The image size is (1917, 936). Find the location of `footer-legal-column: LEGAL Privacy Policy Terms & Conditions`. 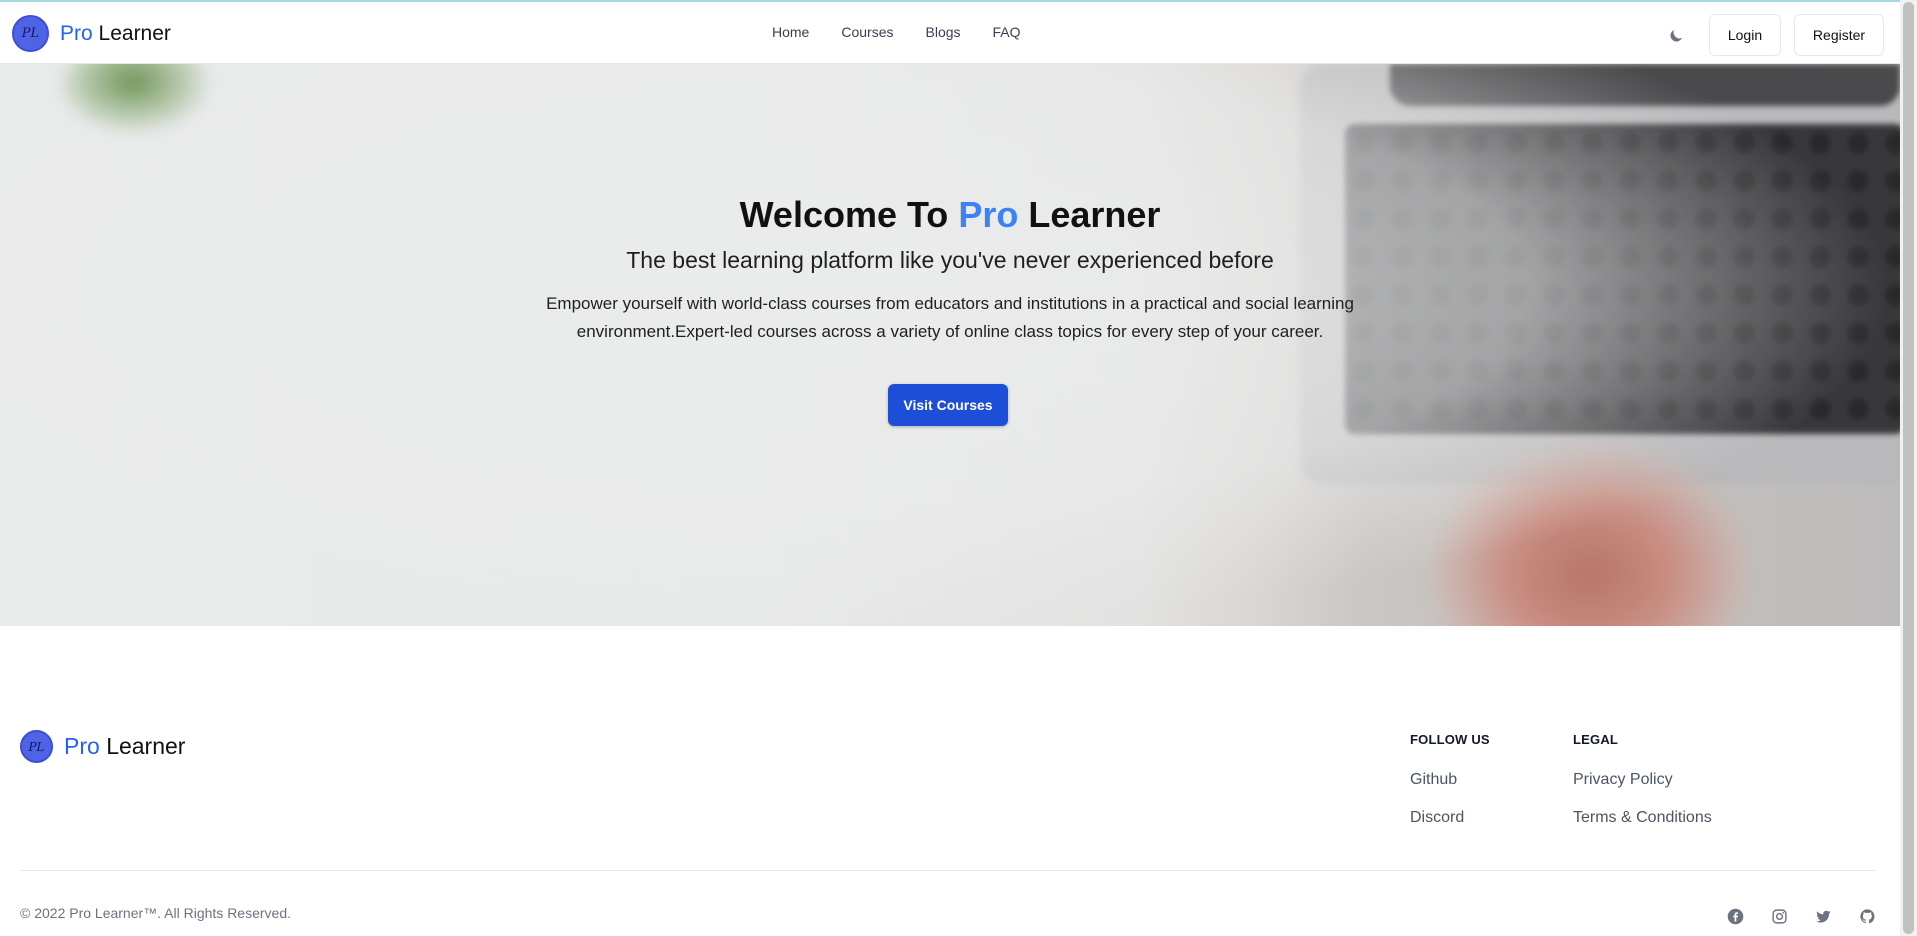

footer-legal-column: LEGAL Privacy Policy Terms & Conditions is located at coordinates (1642, 779).